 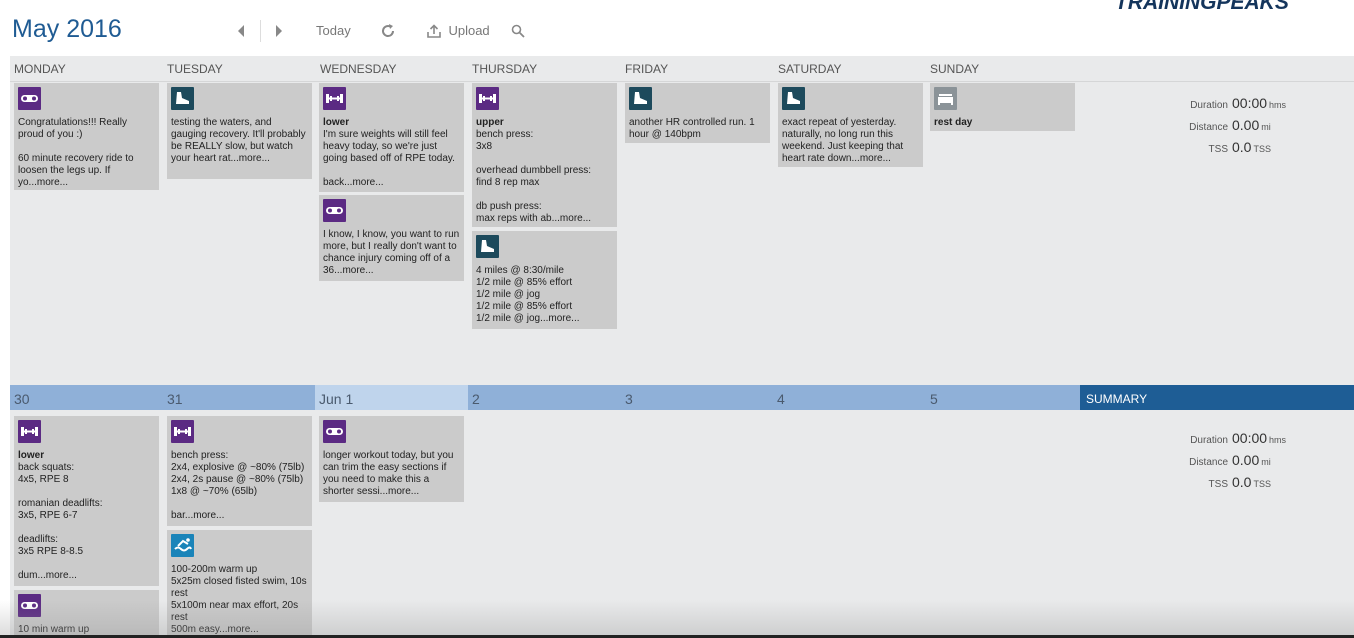 What do you see at coordinates (182, 545) in the screenshot?
I see `swim-icon` at bounding box center [182, 545].